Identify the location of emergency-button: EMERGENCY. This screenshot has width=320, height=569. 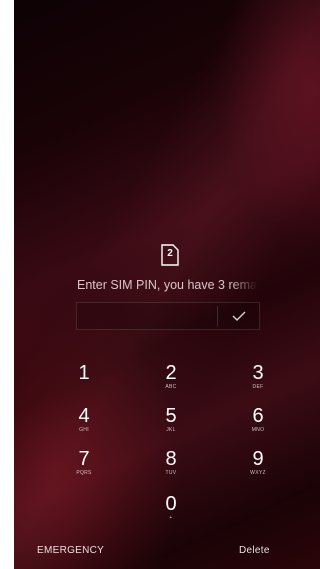
(70, 550).